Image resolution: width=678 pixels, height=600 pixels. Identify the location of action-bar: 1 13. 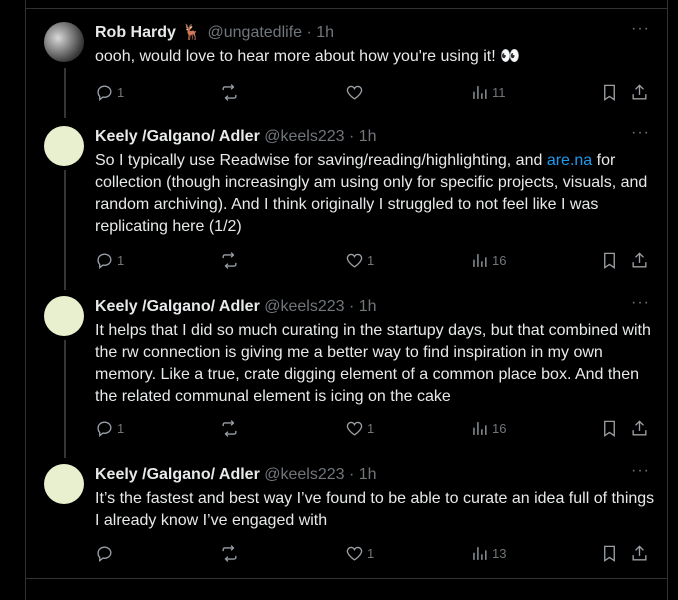
(375, 553).